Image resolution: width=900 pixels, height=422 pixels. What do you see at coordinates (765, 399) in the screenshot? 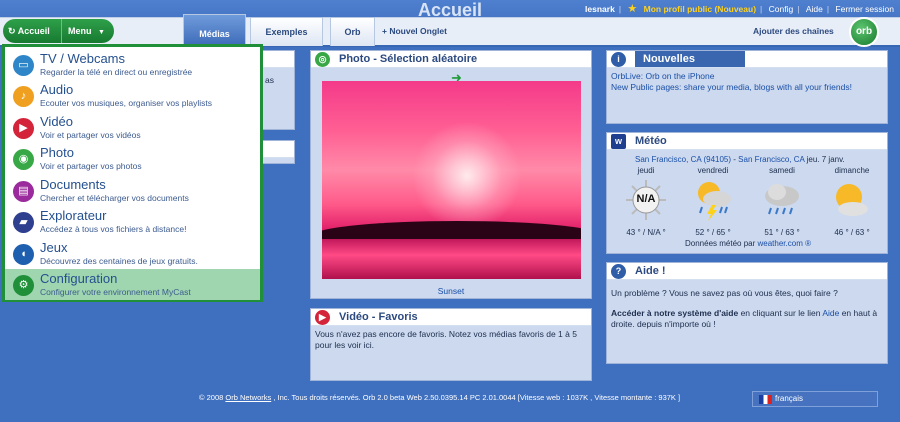
I see `french-flag-icon` at bounding box center [765, 399].